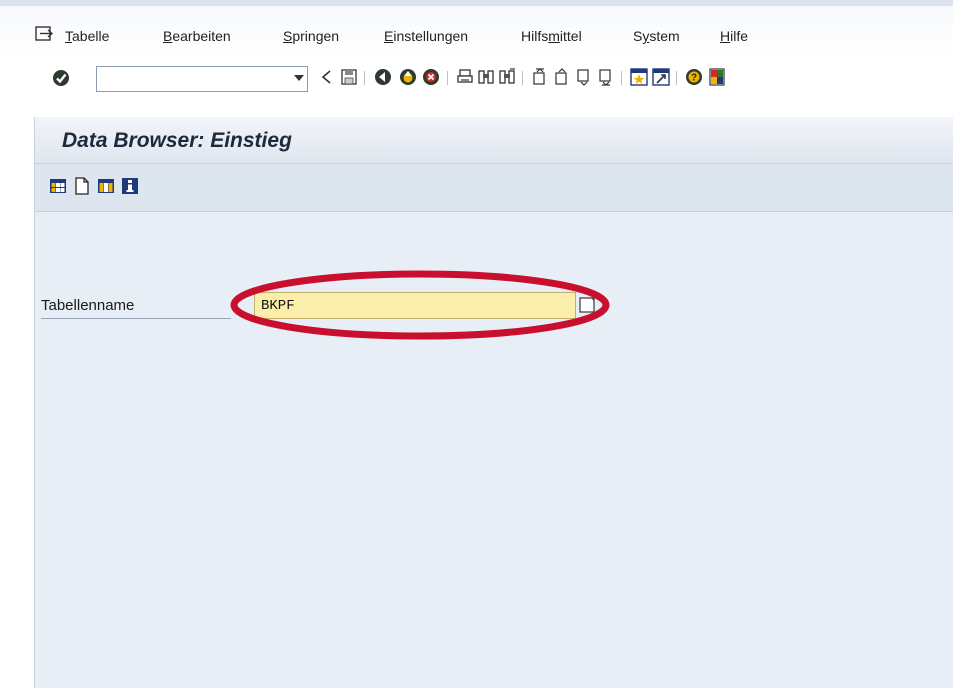 Image resolution: width=953 pixels, height=688 pixels. Describe the element at coordinates (61, 78) in the screenshot. I see `enter-icon` at that location.